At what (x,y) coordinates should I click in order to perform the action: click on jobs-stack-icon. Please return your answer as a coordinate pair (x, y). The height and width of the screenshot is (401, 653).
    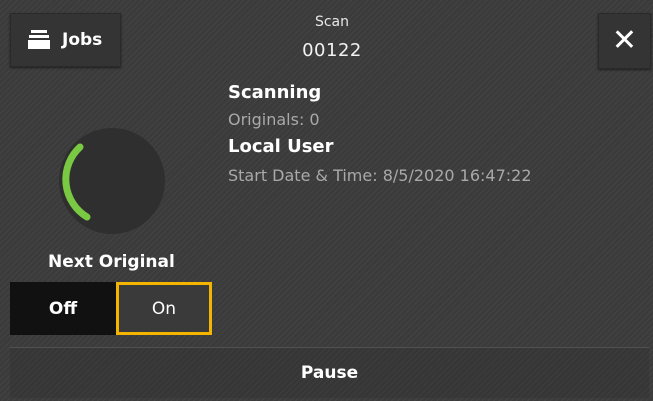
    Looking at the image, I should click on (39, 40).